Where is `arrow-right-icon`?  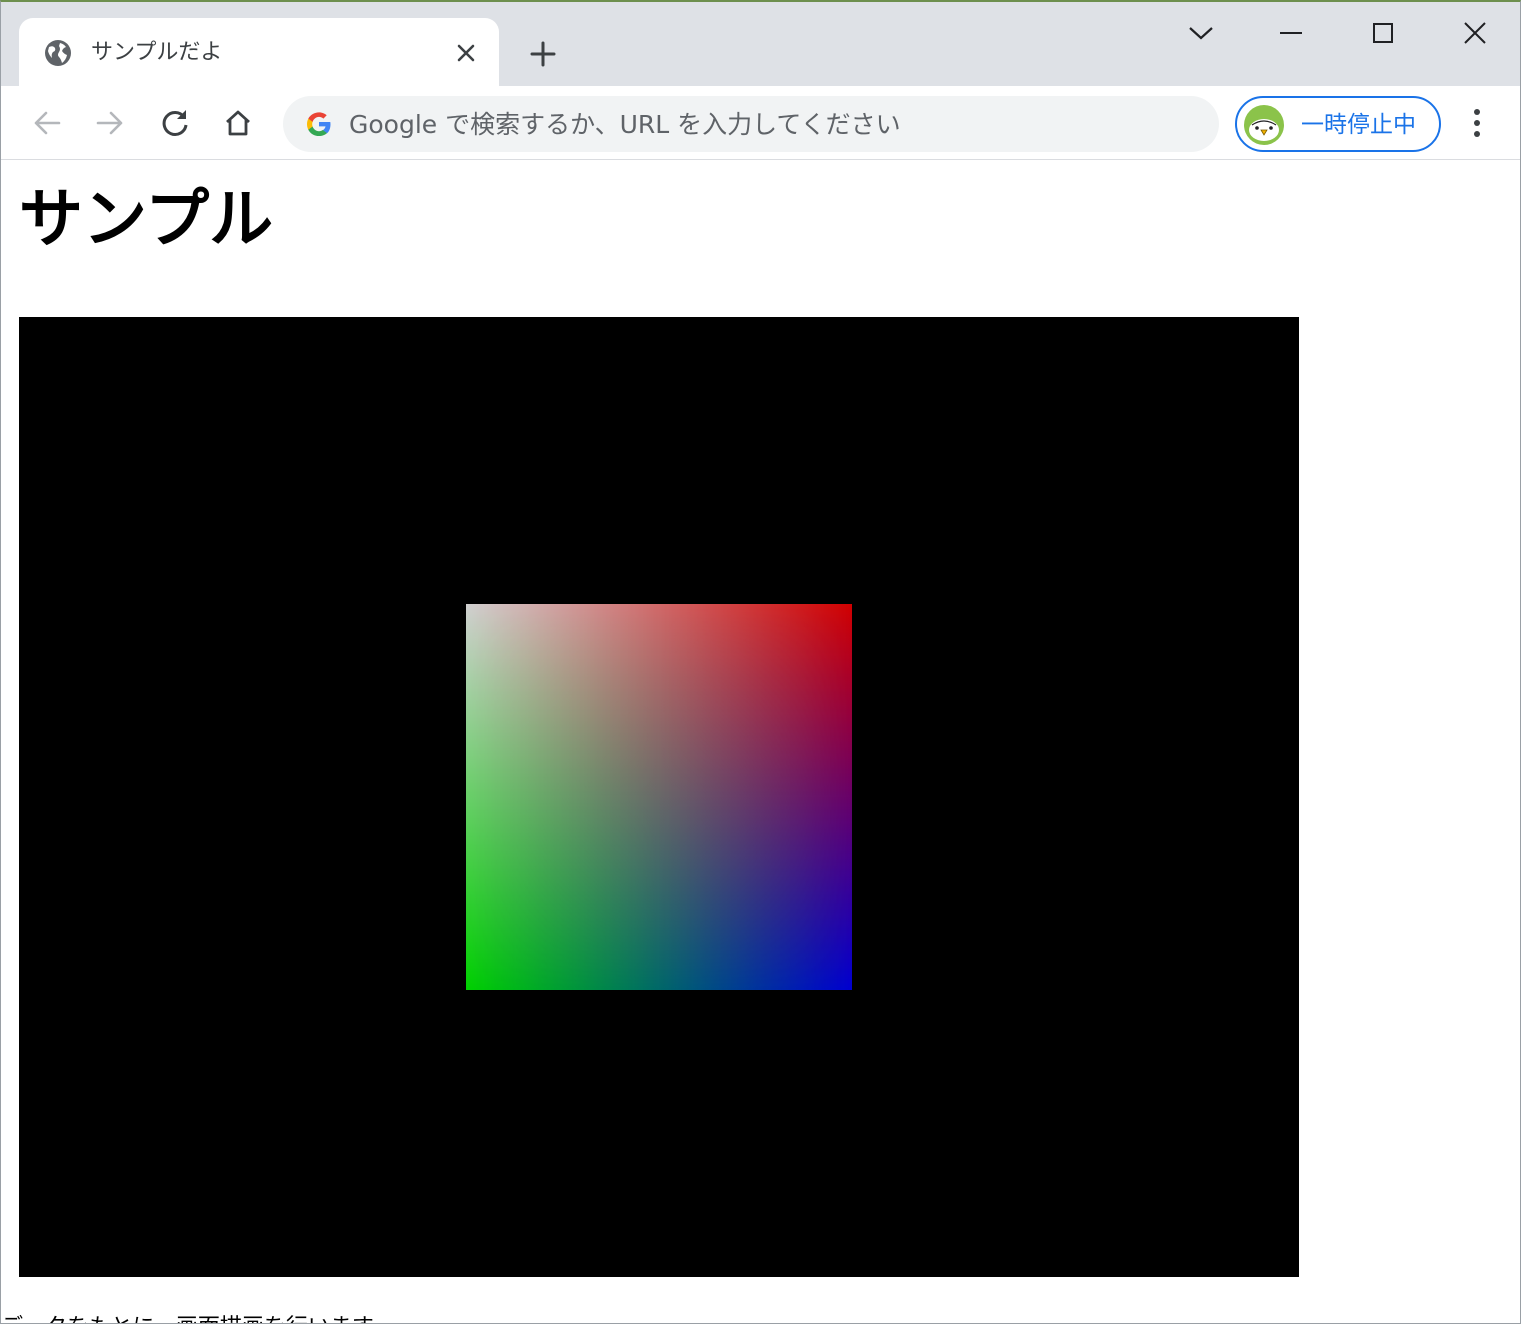
arrow-right-icon is located at coordinates (109, 123).